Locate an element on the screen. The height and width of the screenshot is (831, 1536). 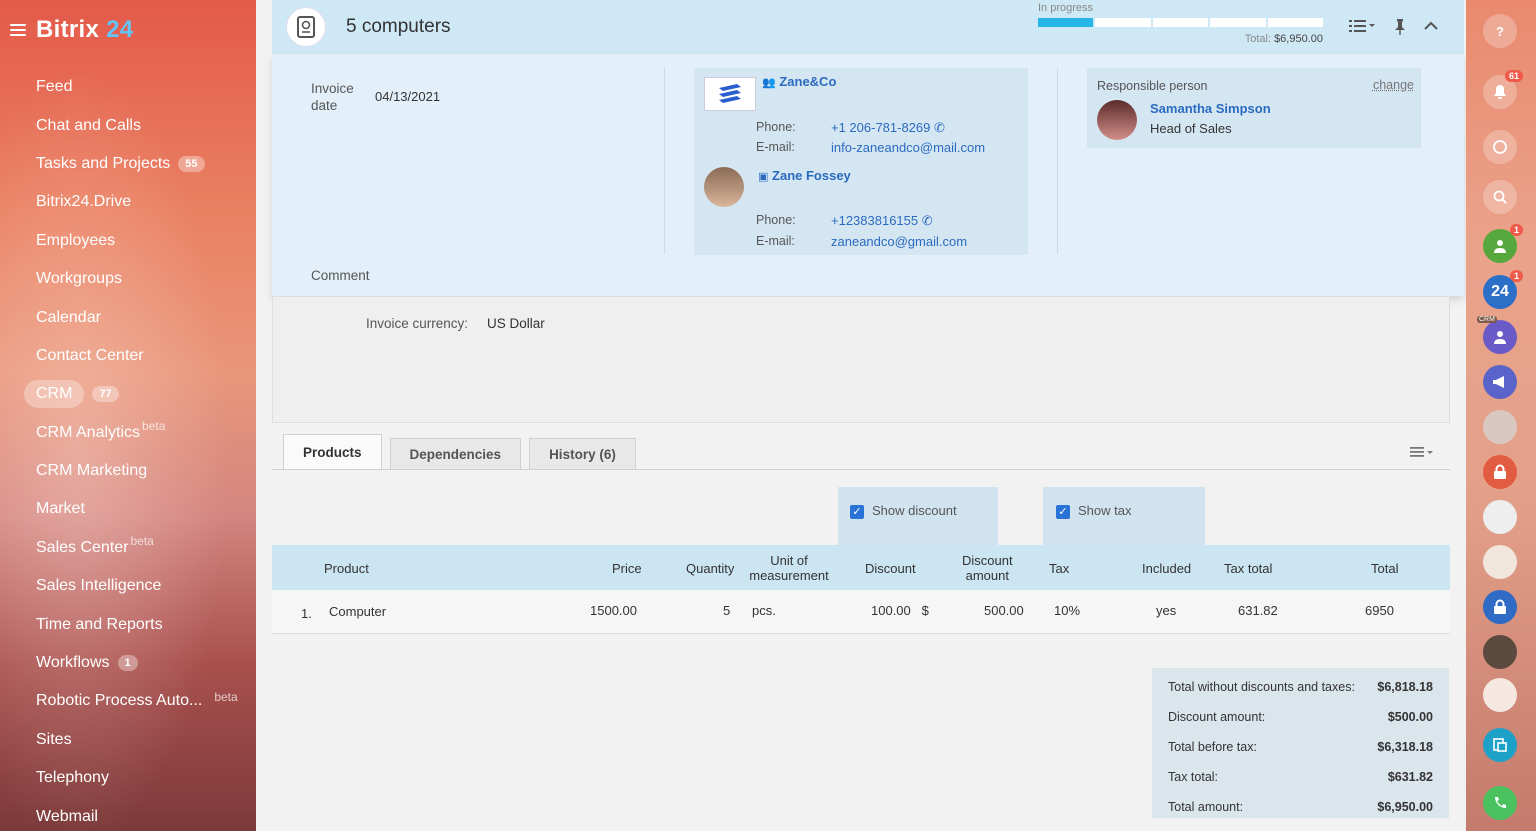
sidebar-item-crm-marketing: CRM Marketing is located at coordinates (128, 471).